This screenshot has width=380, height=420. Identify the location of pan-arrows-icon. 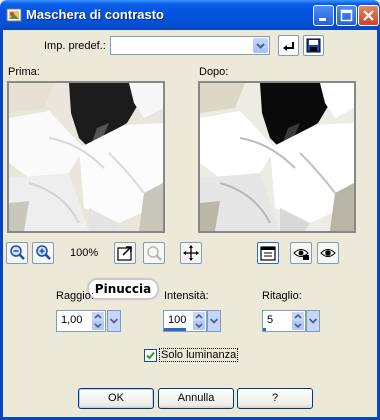
(191, 253).